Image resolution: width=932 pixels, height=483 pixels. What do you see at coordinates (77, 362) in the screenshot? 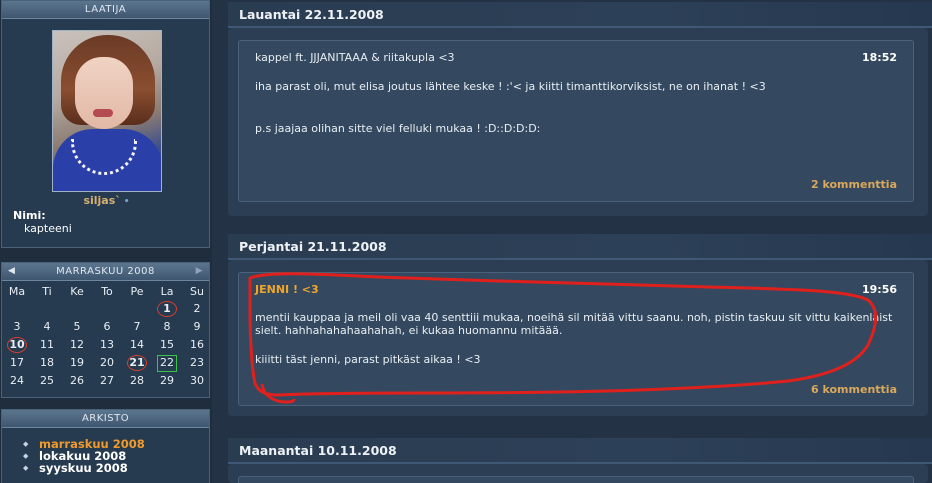
I see `calendar-day: 19` at bounding box center [77, 362].